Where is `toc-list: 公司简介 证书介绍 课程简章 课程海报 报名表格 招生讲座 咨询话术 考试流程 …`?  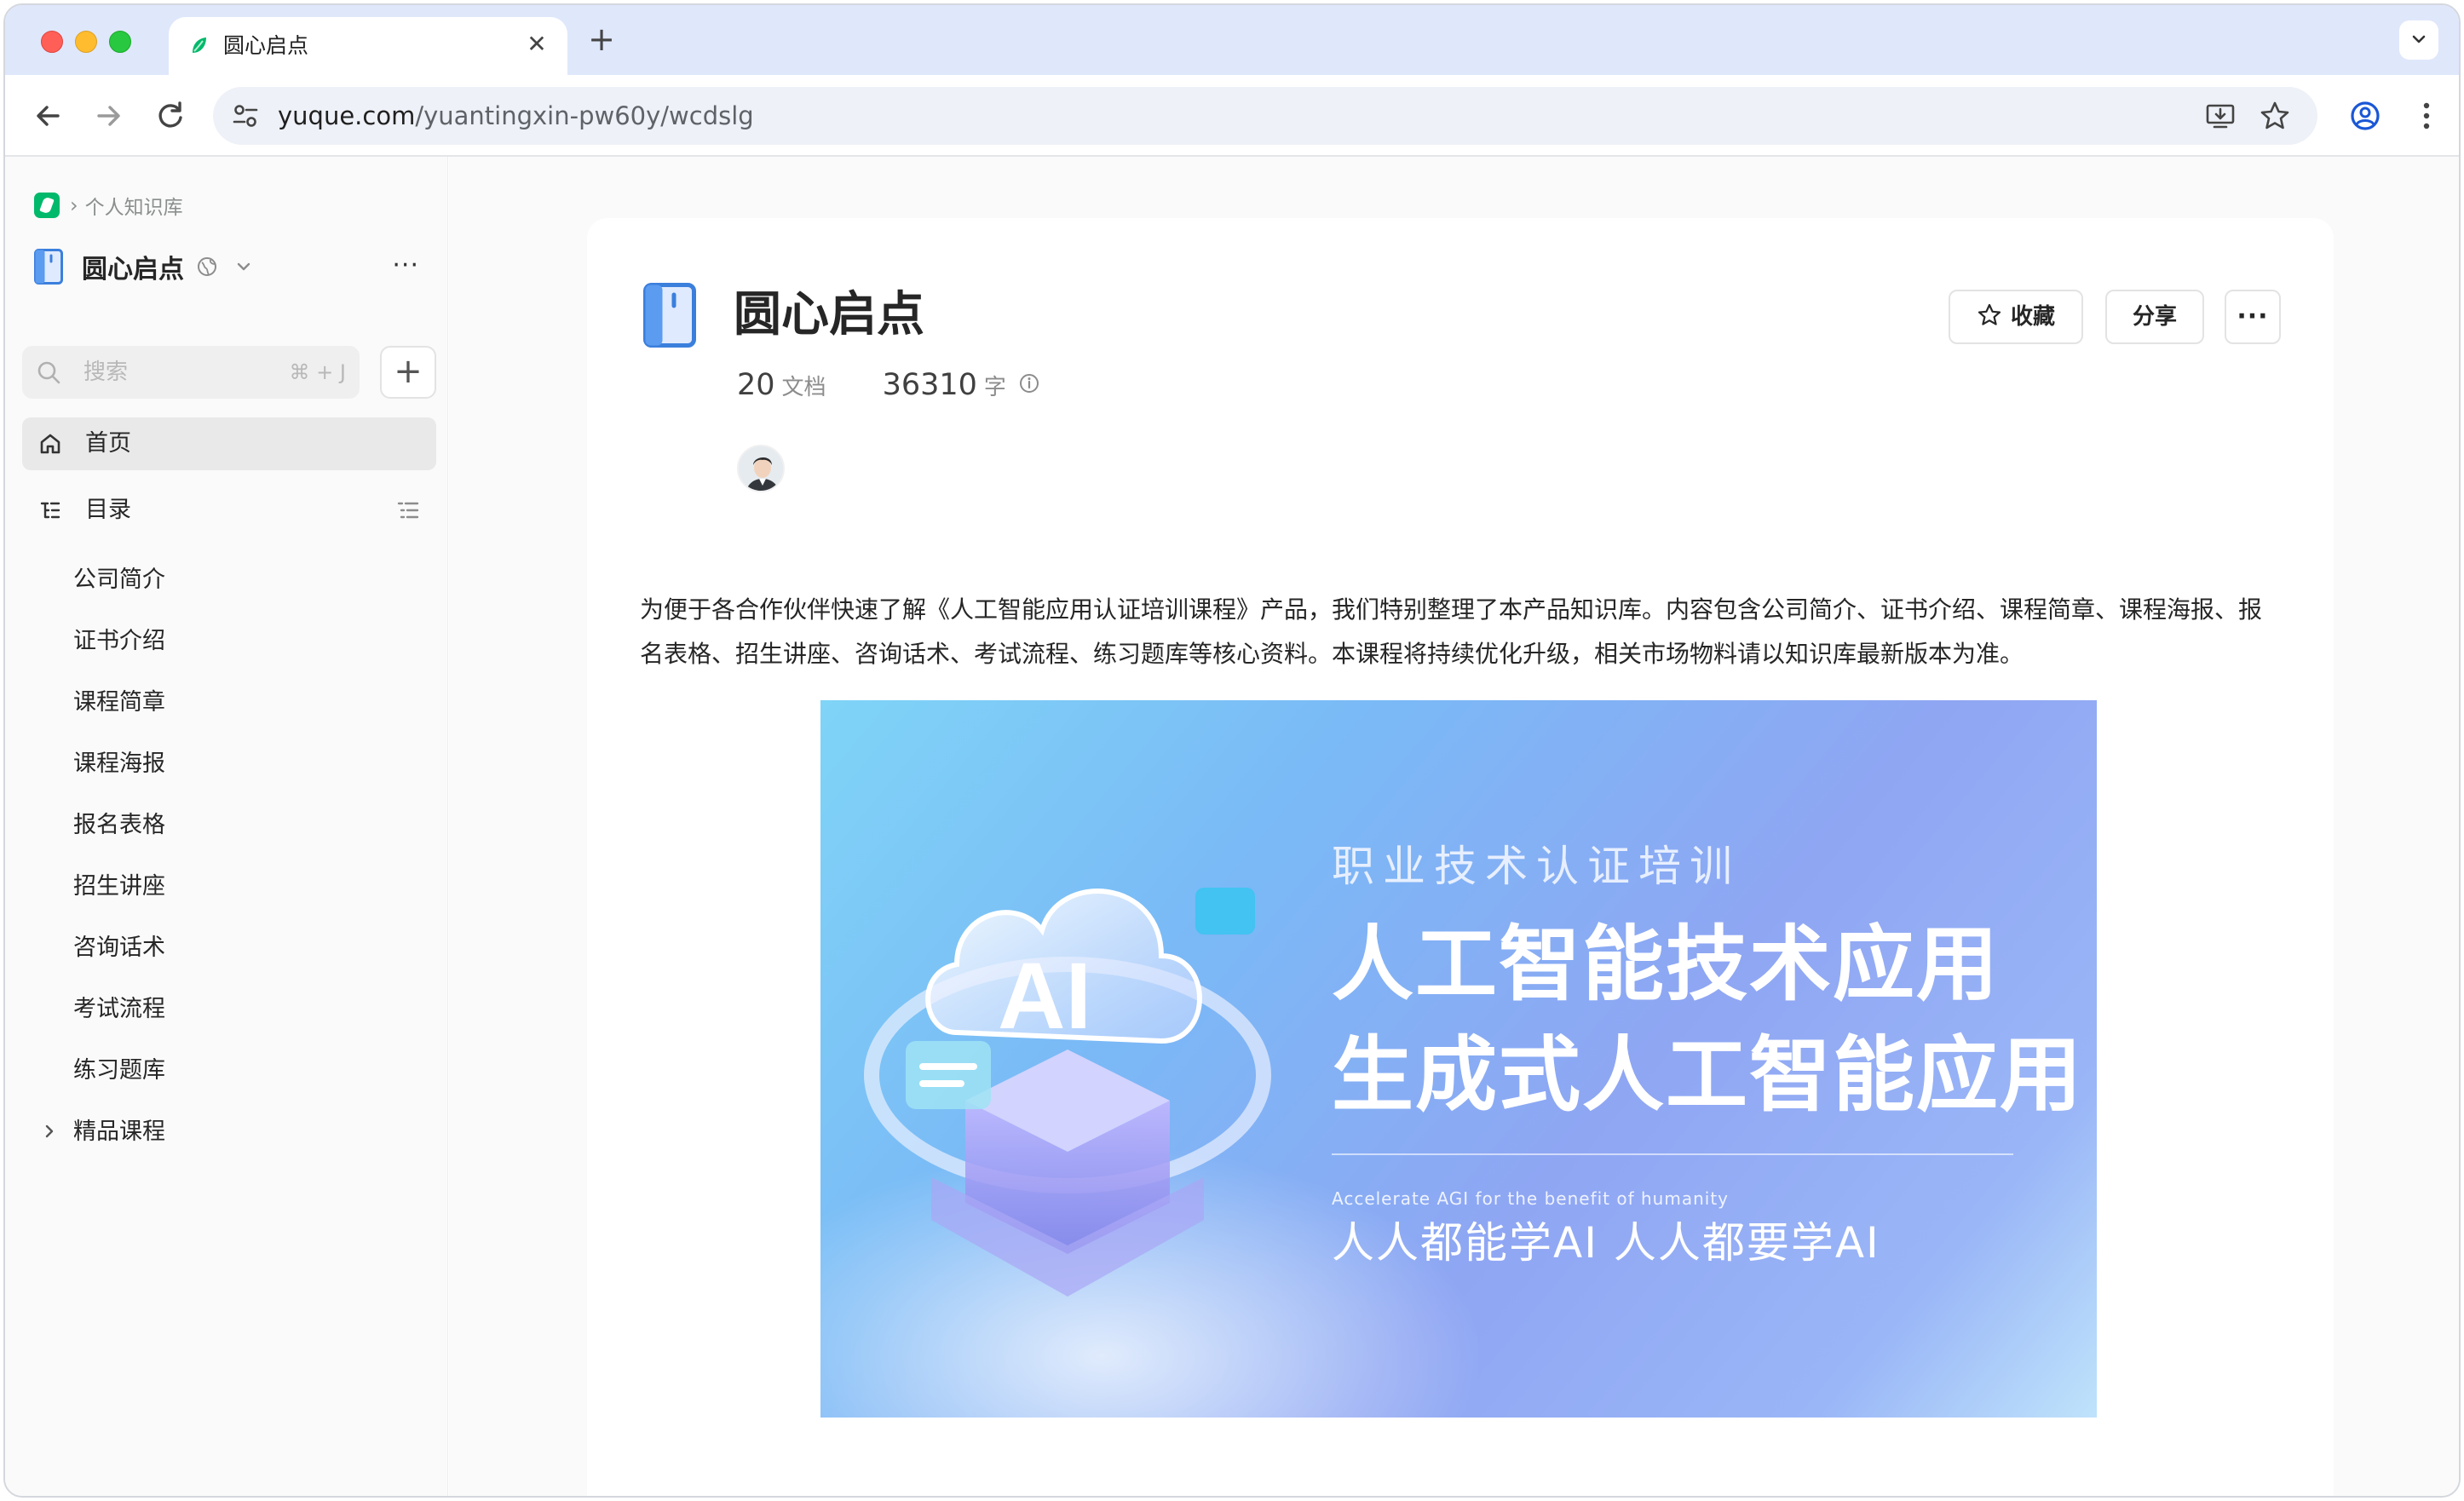
toc-list: 公司简介 证书介绍 课程简章 课程海报 报名表格 招生讲座 咨询话术 考试流程 … is located at coordinates (229, 856).